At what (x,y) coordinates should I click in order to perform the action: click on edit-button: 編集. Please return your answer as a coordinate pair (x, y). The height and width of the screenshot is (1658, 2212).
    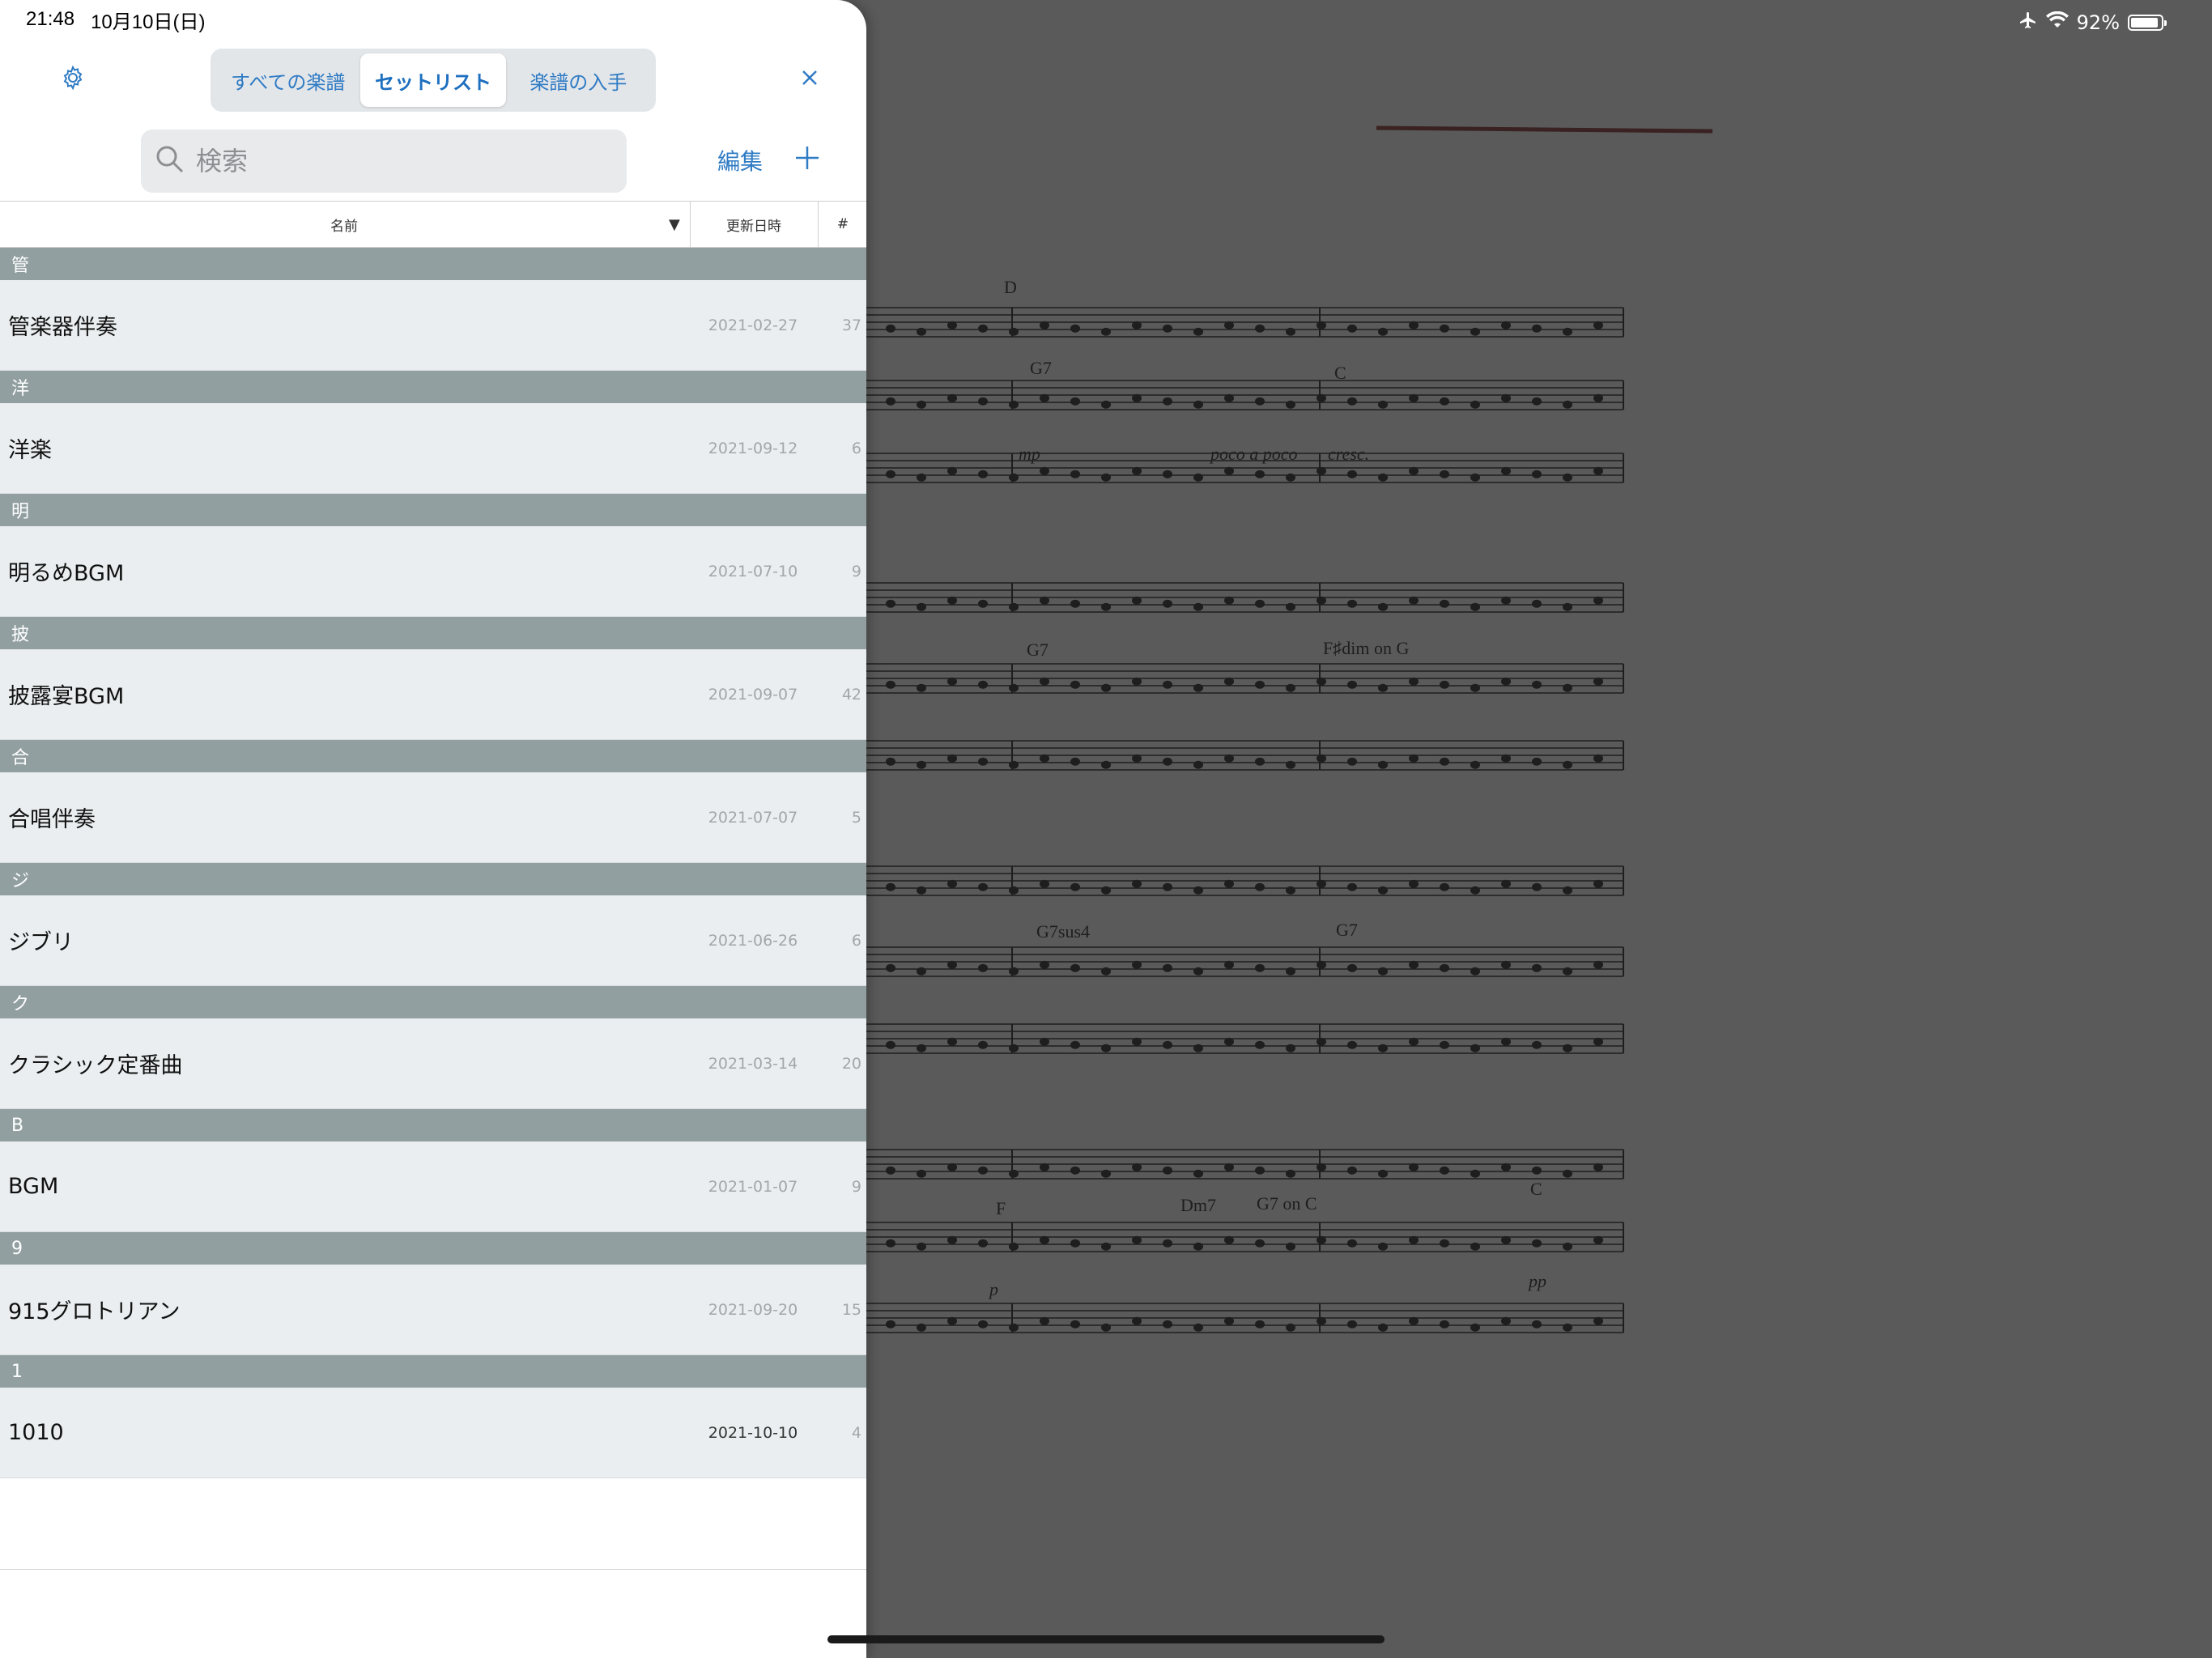
    Looking at the image, I should click on (740, 160).